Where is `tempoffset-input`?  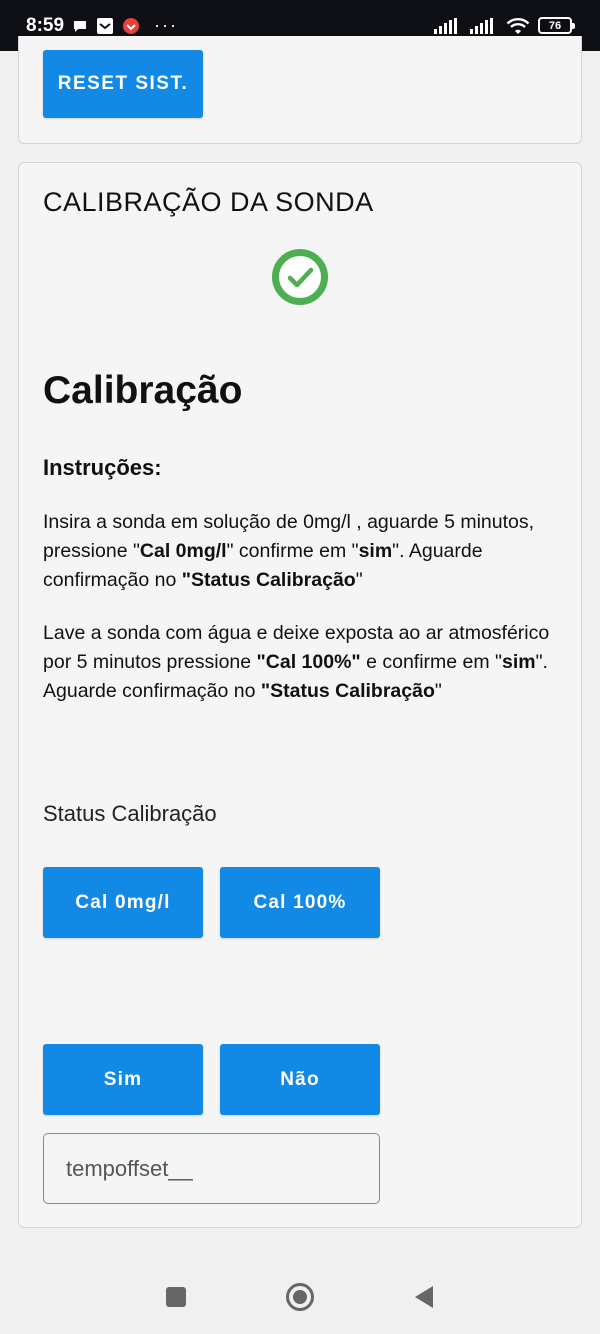
tempoffset-input is located at coordinates (211, 1168).